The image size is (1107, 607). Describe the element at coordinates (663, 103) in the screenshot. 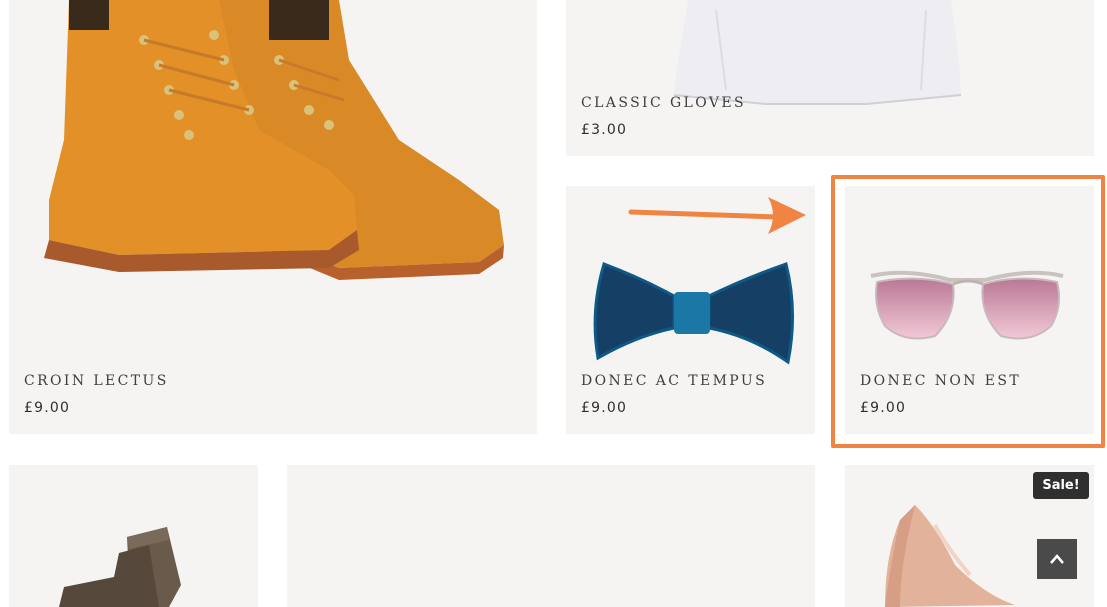

I see `product-name: CLASSIC GLOVES` at that location.